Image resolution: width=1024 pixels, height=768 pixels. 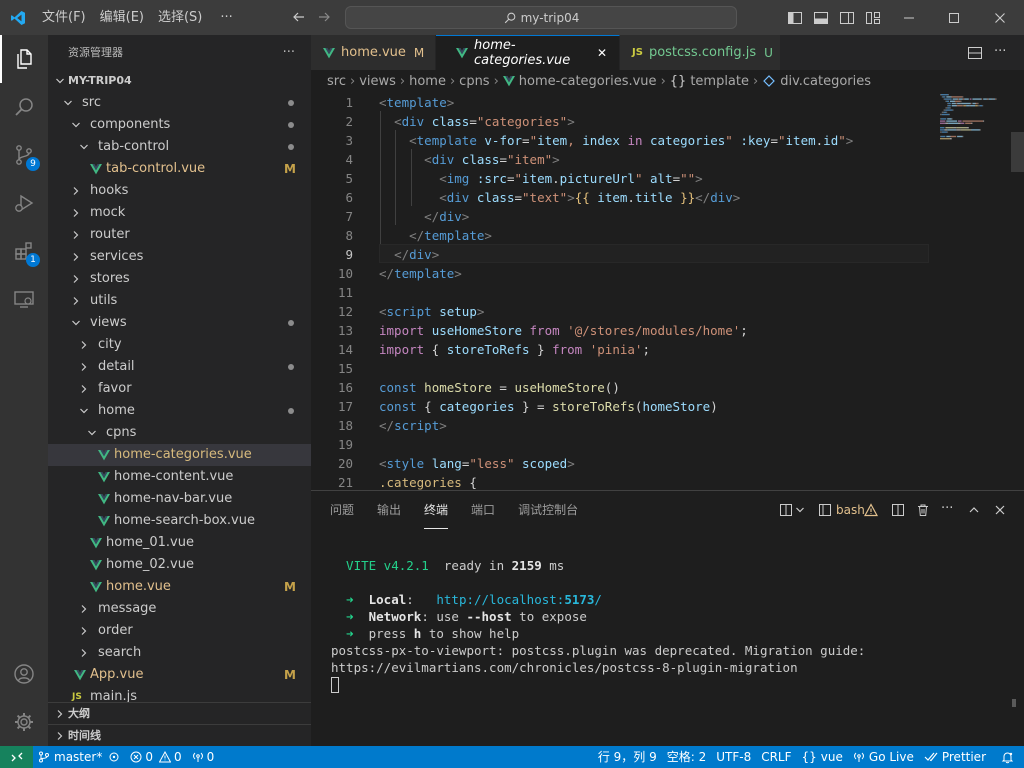 I want to click on minimap, so click(x=976, y=157).